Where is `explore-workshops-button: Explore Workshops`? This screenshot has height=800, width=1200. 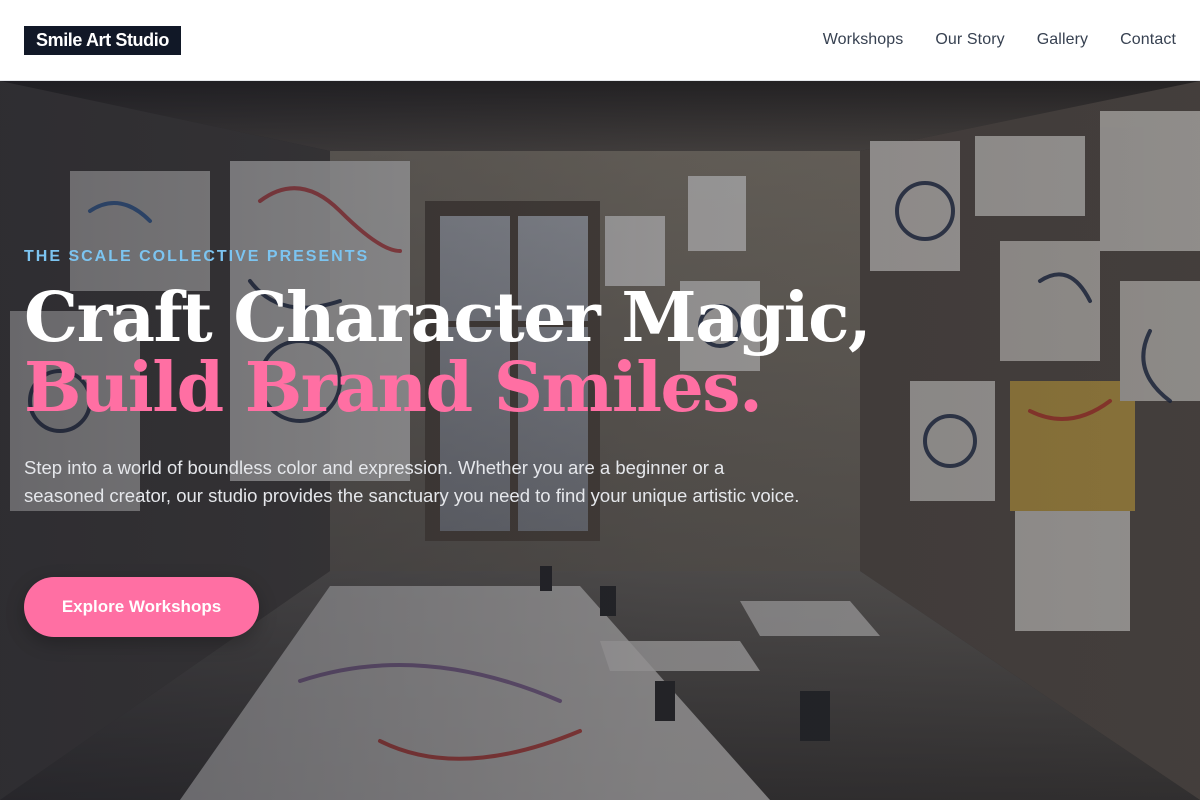 explore-workshops-button: Explore Workshops is located at coordinates (141, 607).